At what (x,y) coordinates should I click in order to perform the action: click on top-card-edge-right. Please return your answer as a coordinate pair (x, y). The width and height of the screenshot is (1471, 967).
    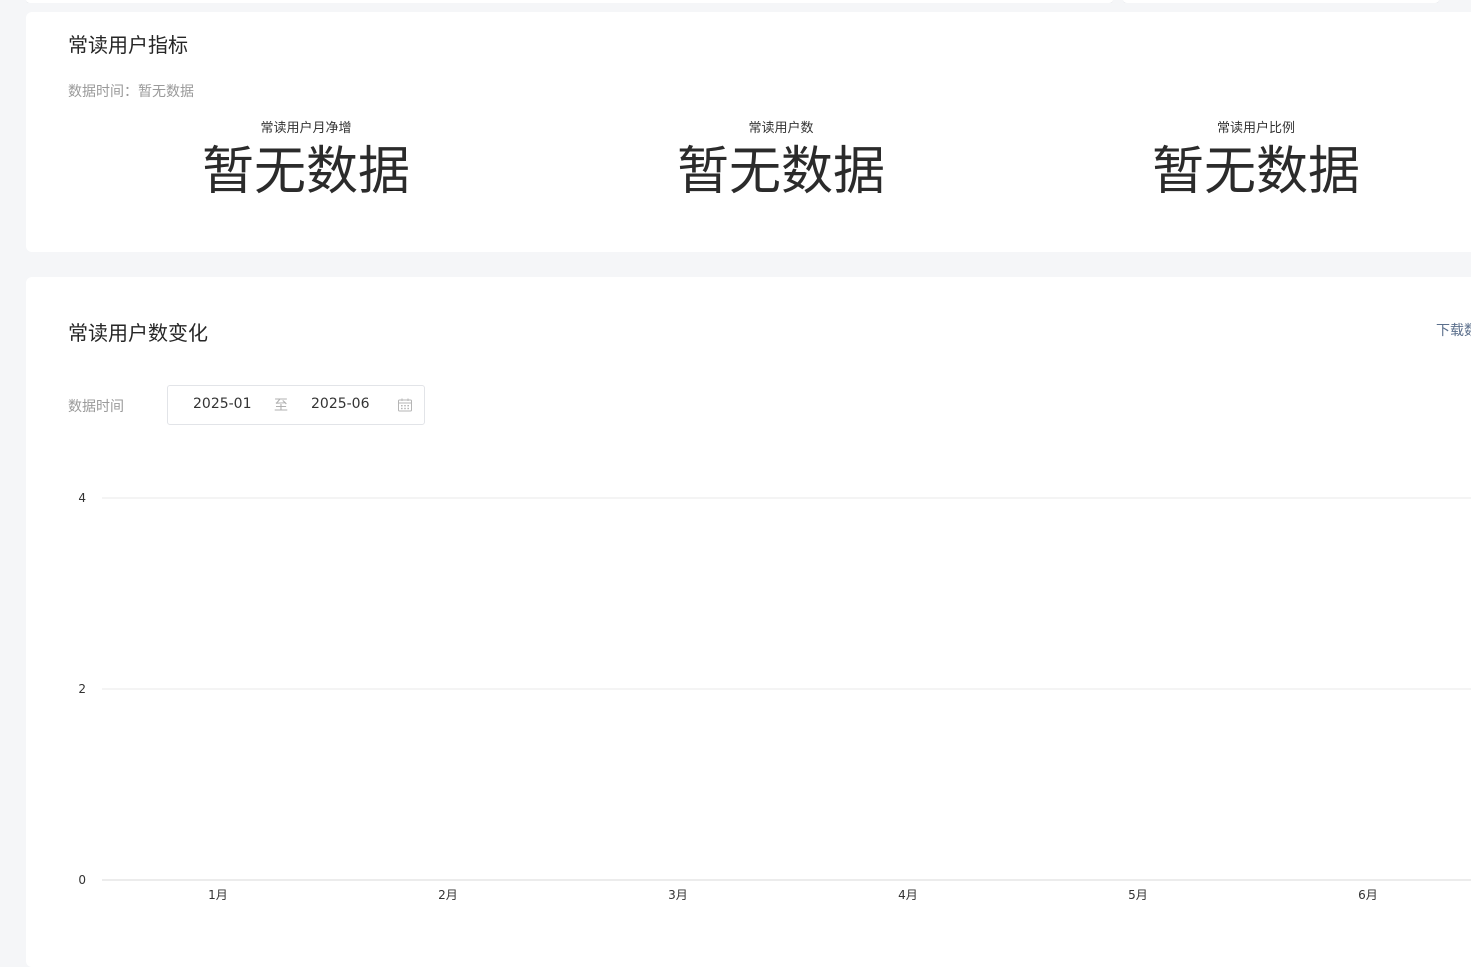
    Looking at the image, I should click on (1281, 1).